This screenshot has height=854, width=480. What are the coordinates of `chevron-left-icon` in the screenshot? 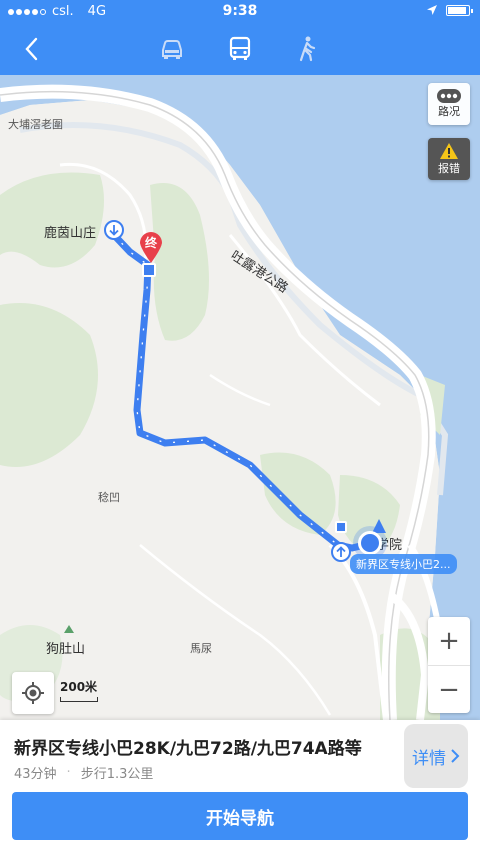 It's located at (31, 49).